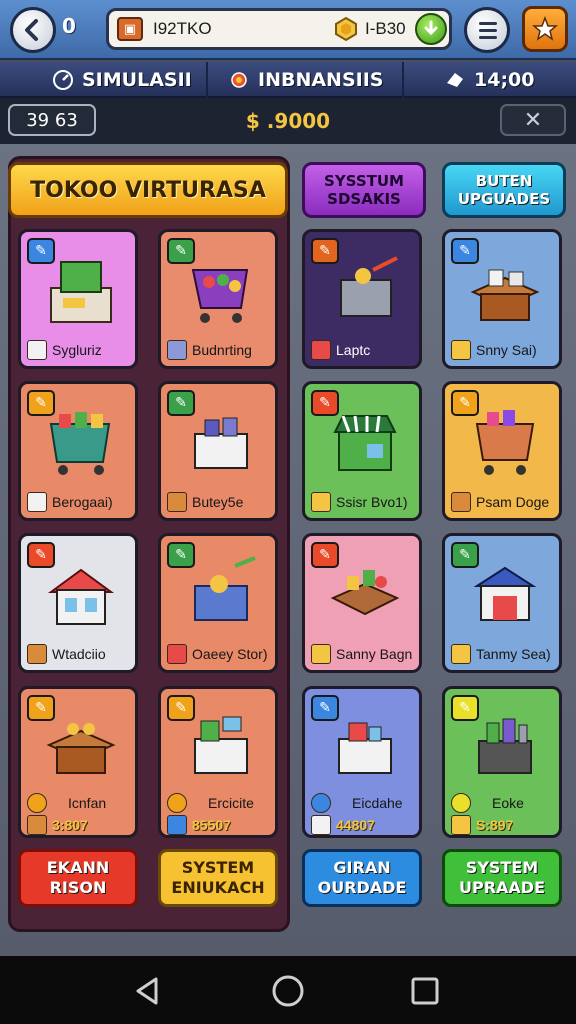  I want to click on action-button: EKANN RISON, so click(78, 878).